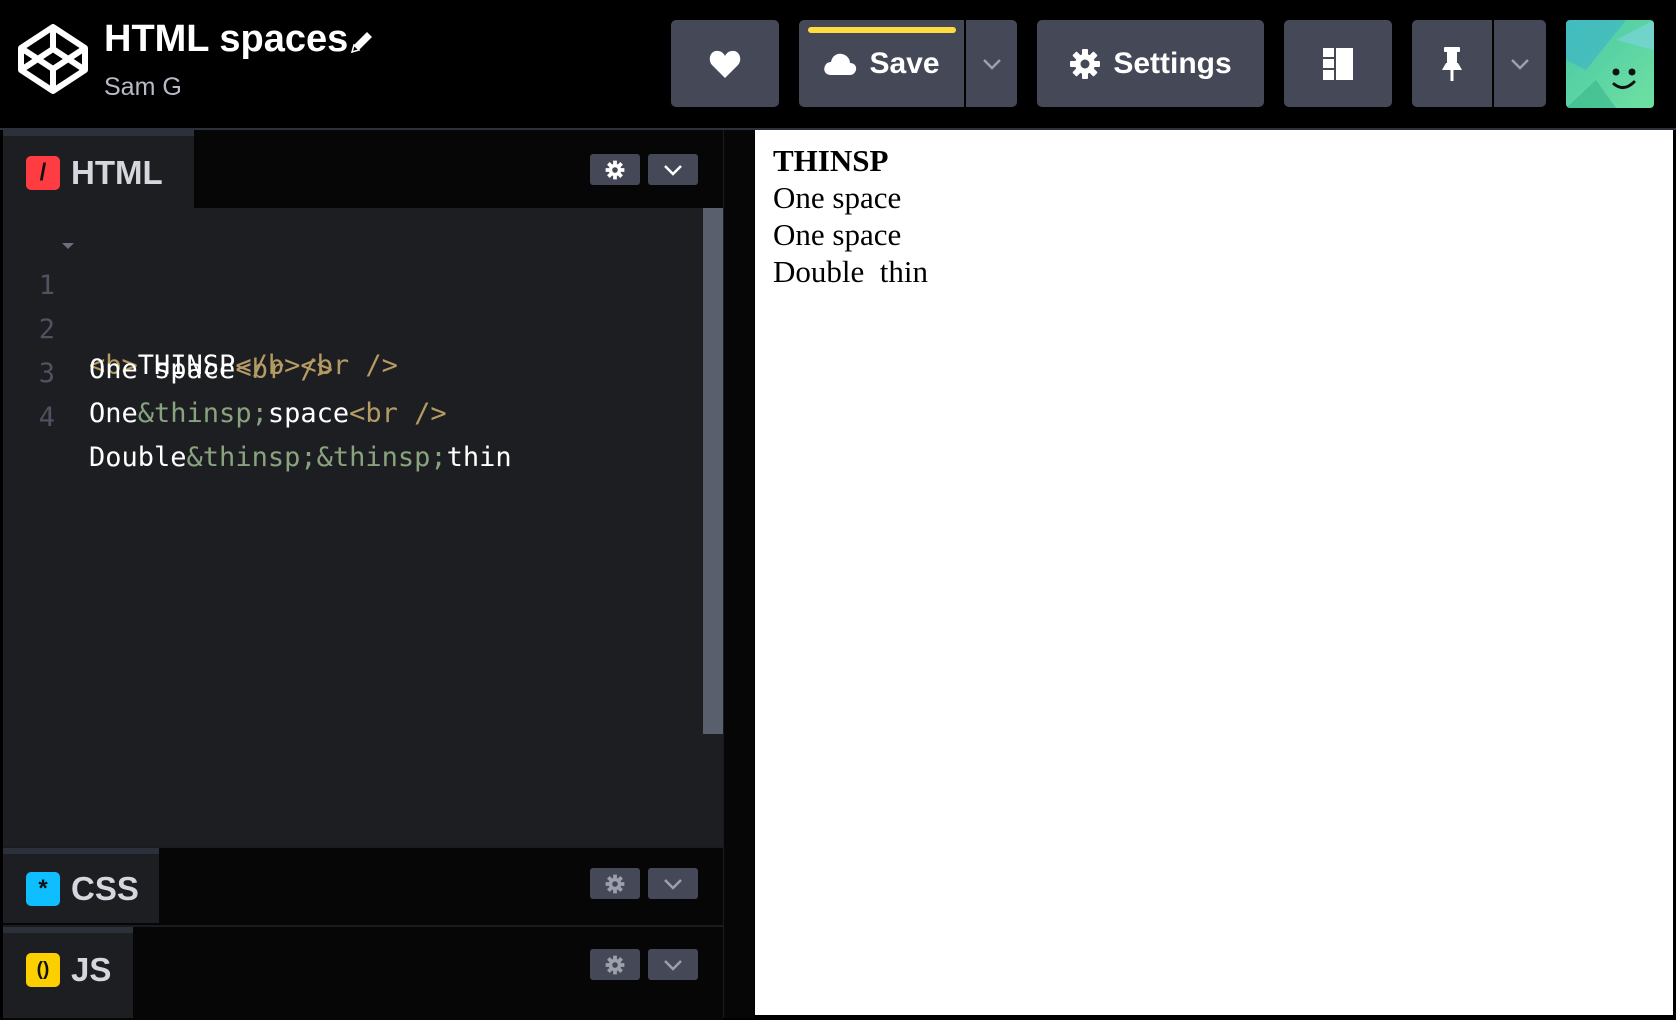  What do you see at coordinates (308, 413) in the screenshot?
I see `code-token: space` at bounding box center [308, 413].